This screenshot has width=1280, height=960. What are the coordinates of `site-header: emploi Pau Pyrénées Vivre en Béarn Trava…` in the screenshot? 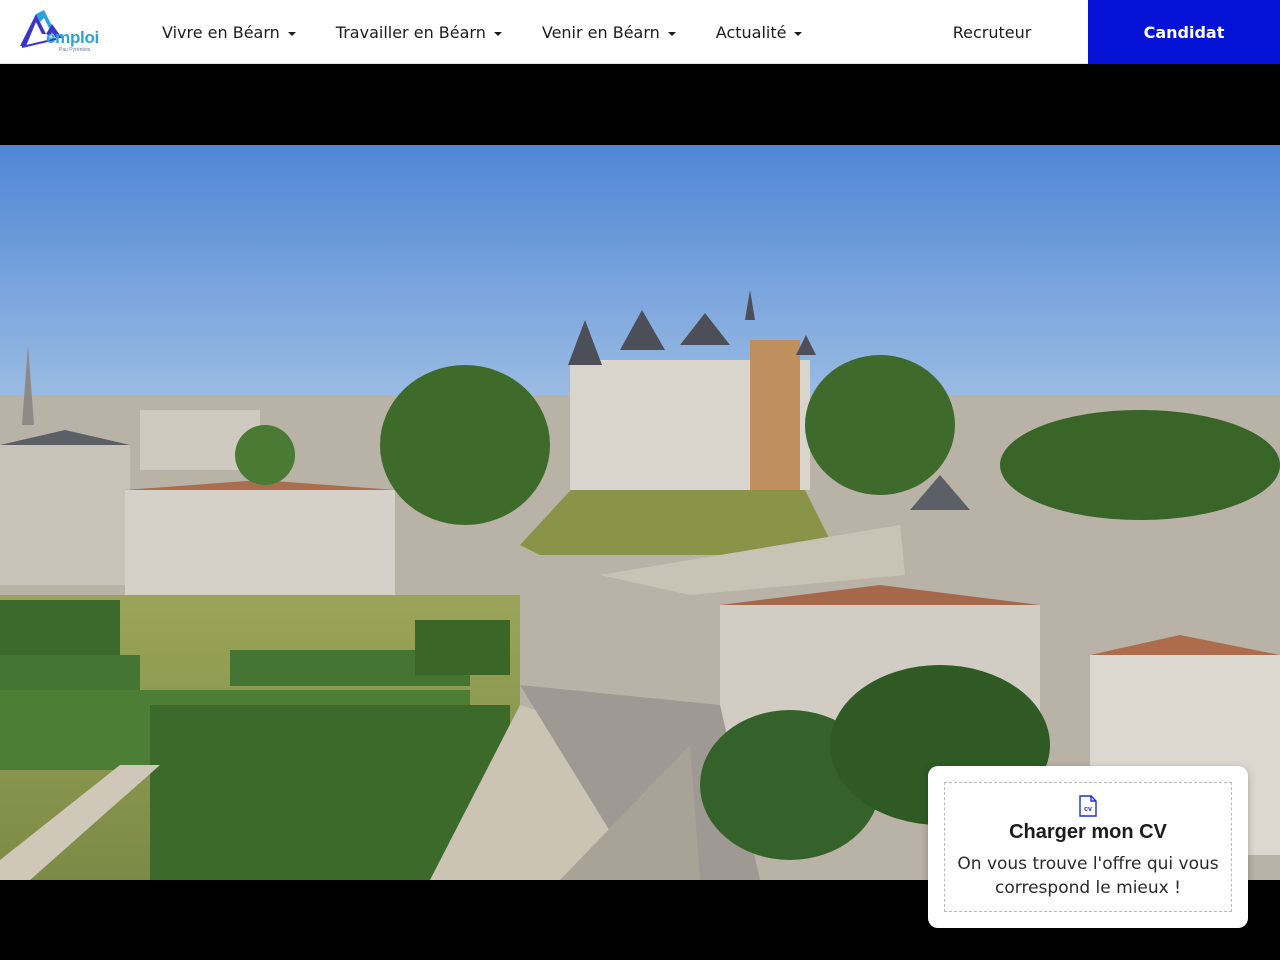 It's located at (640, 32).